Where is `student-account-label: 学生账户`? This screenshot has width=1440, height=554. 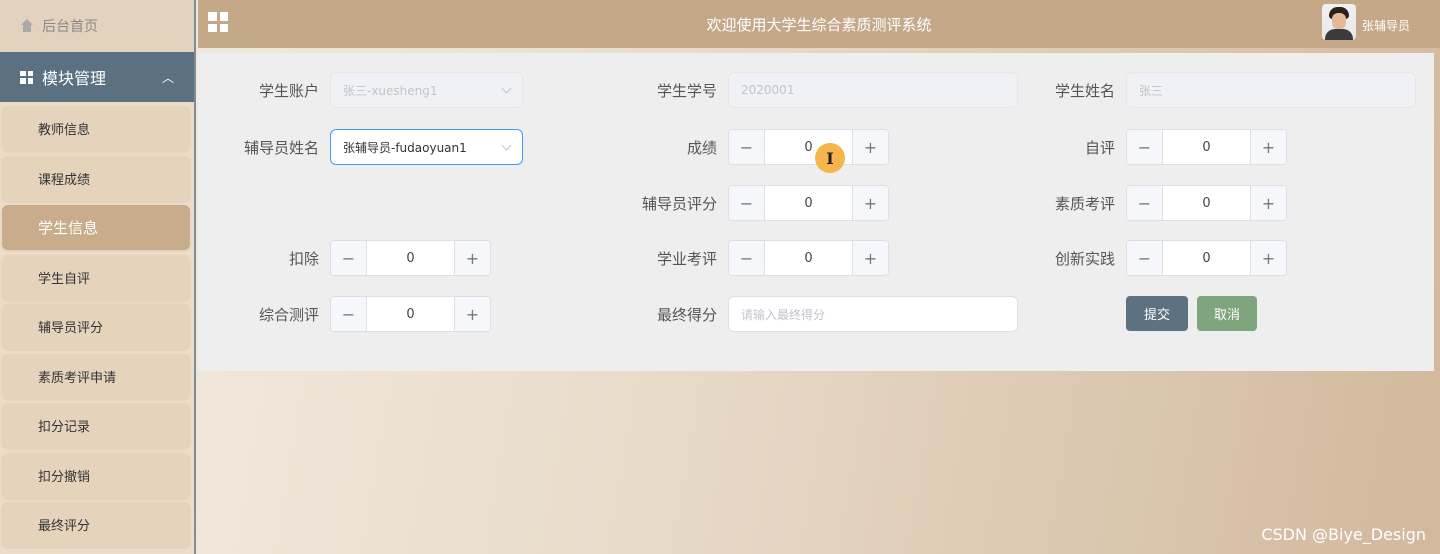 student-account-label: 学生账户 is located at coordinates (288, 91).